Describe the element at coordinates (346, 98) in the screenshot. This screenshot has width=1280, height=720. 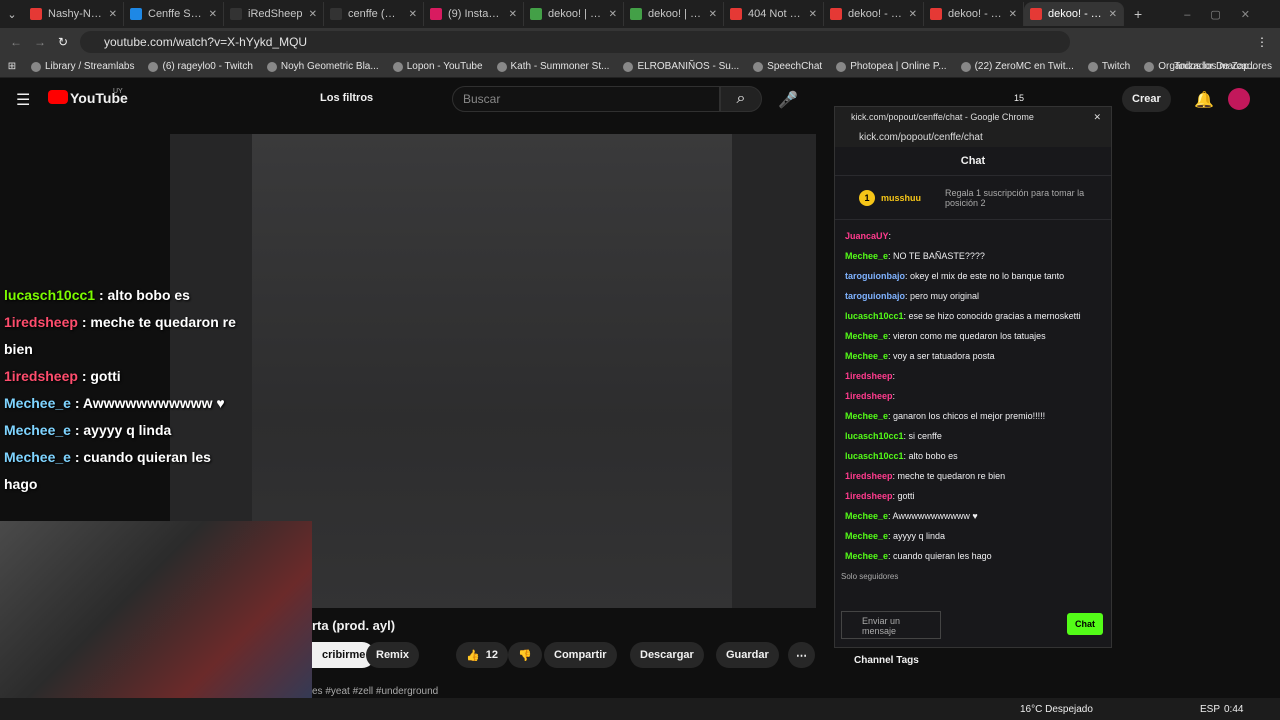
I see `filters-button: Los filtros` at that location.